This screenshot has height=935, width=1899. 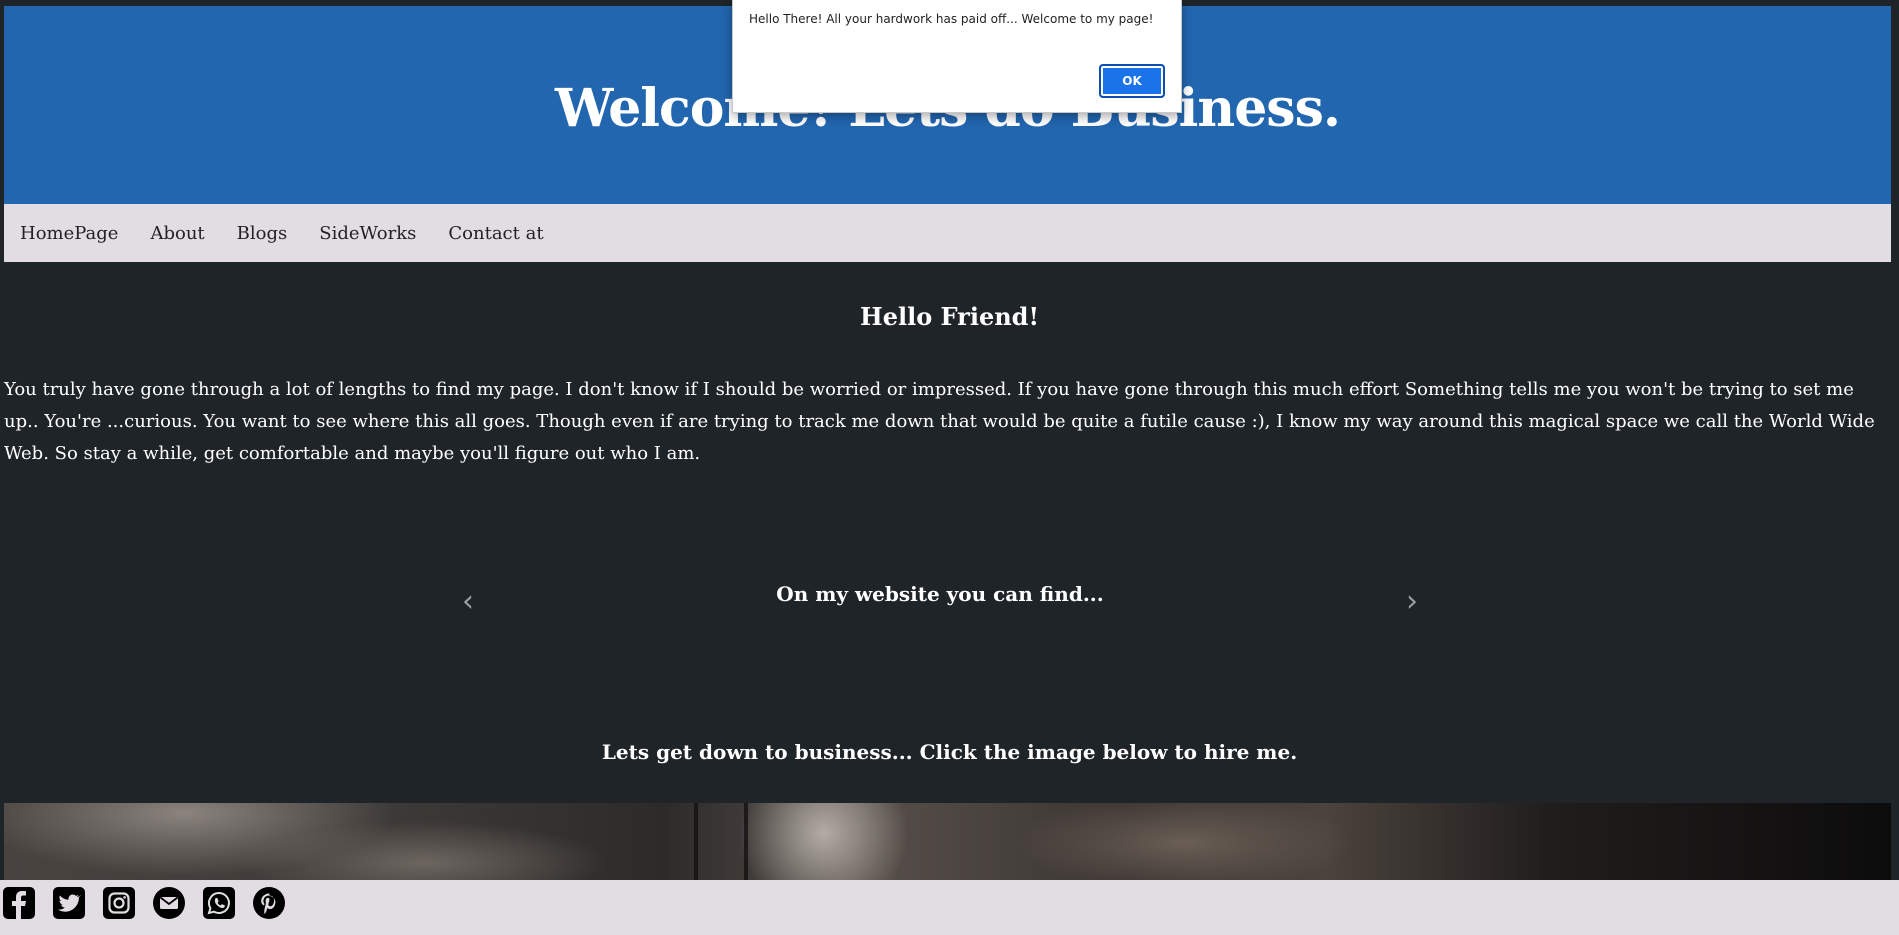 I want to click on facebook-icon, so click(x=19, y=903).